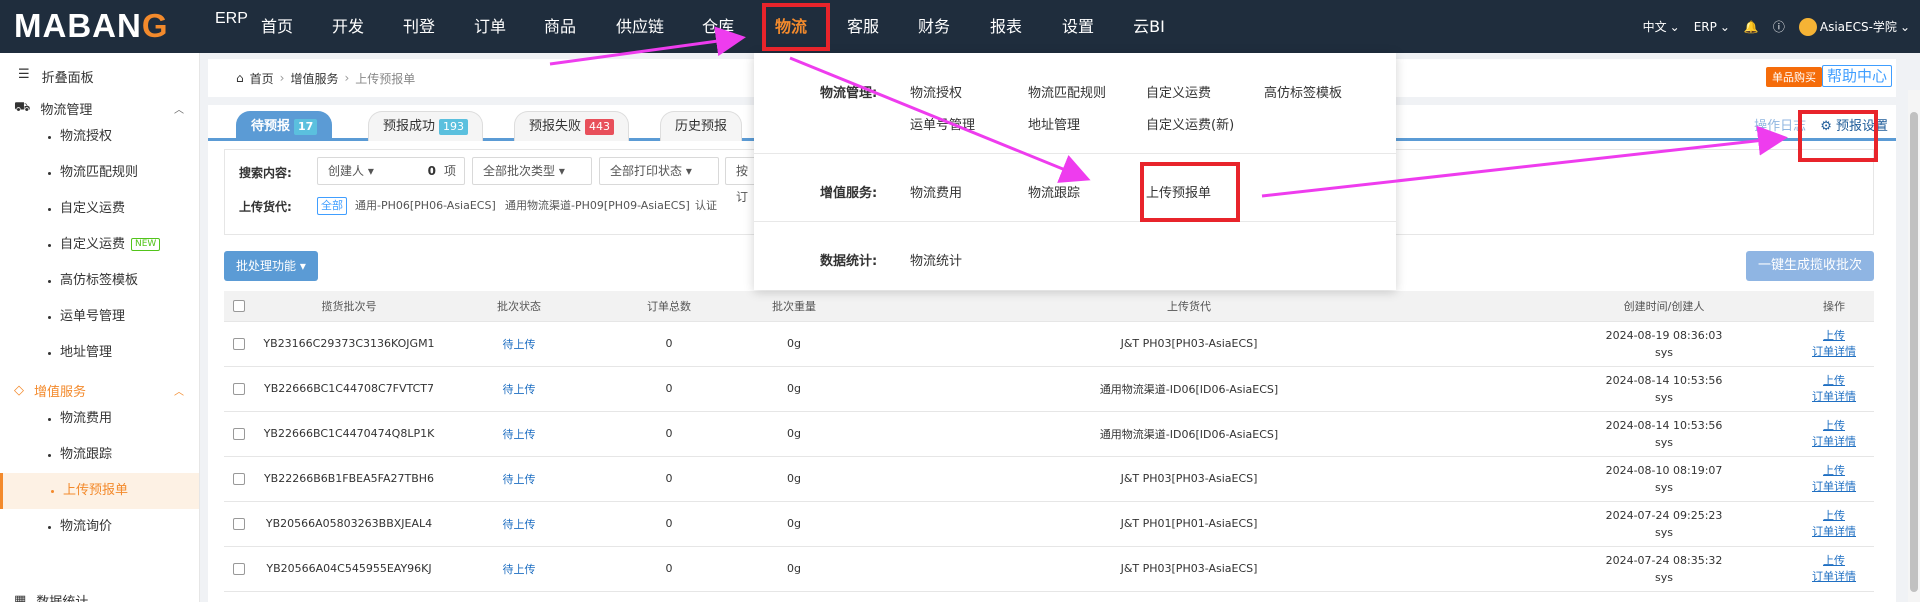 The image size is (1920, 602). Describe the element at coordinates (849, 193) in the screenshot. I see `dropdown-section-label: 增值服务:` at that location.